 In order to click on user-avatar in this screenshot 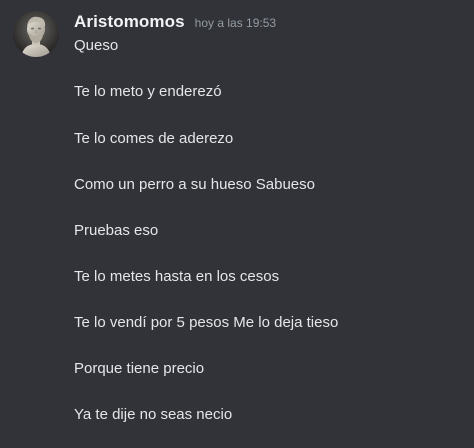, I will do `click(36, 34)`.